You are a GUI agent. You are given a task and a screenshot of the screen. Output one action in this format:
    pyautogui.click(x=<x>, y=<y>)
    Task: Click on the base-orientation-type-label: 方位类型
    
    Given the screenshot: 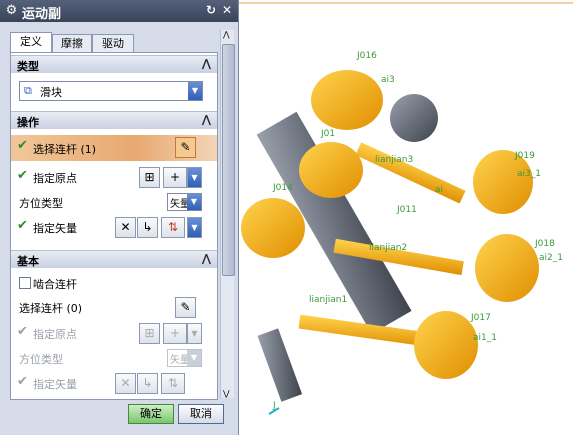 What is the action you would take?
    pyautogui.click(x=41, y=359)
    